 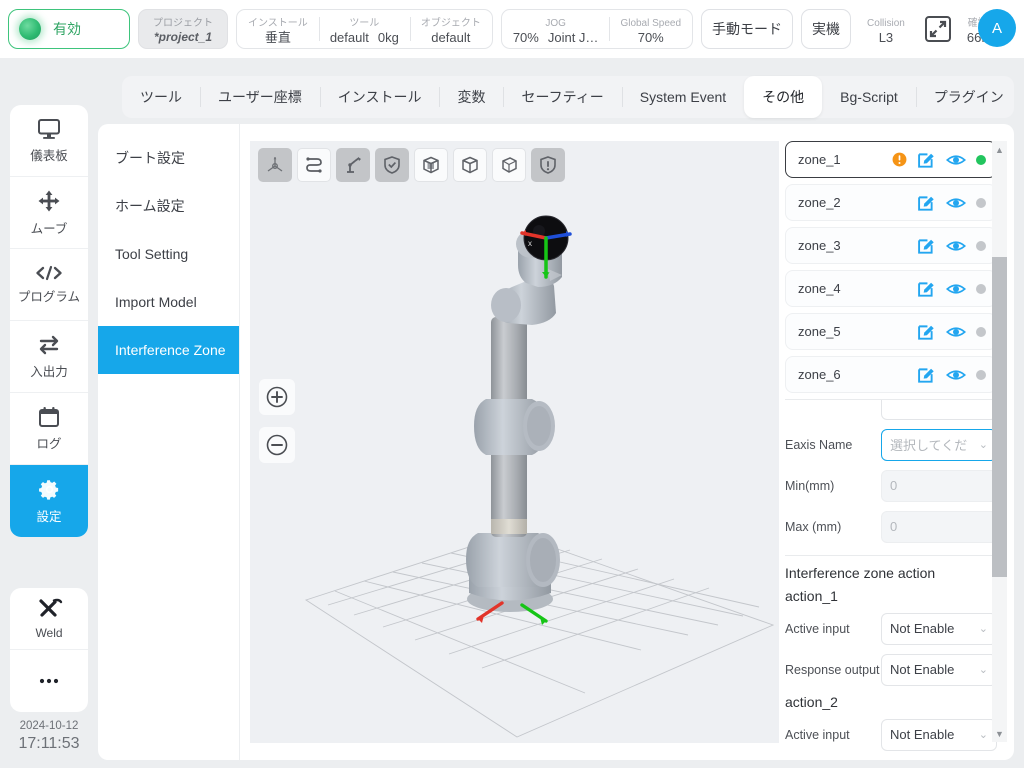 What do you see at coordinates (168, 254) in the screenshot?
I see `submenu-item-tool-setting: Tool Setting` at bounding box center [168, 254].